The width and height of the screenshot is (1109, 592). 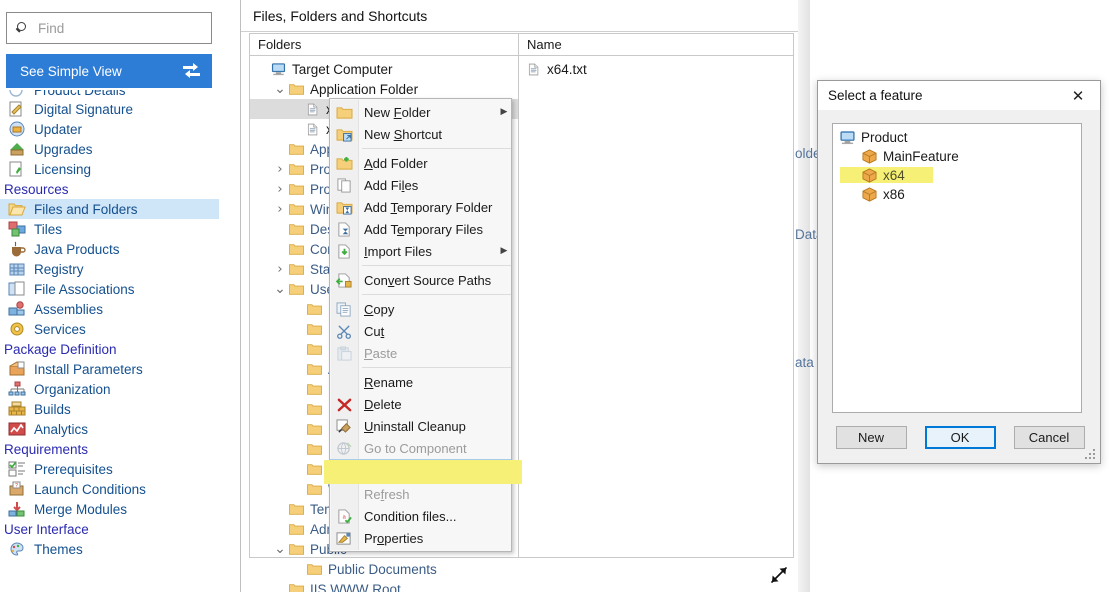 What do you see at coordinates (871, 437) in the screenshot?
I see `new-button: New` at bounding box center [871, 437].